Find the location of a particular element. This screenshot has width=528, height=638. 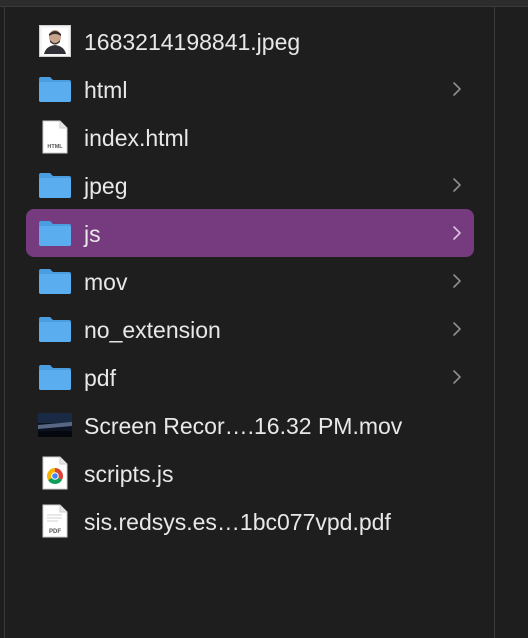

list-item: pdf is located at coordinates (250, 377).